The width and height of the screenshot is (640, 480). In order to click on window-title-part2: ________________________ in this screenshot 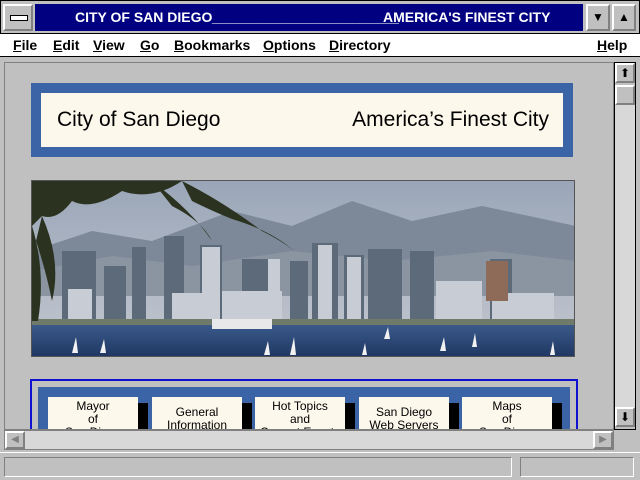, I will do `click(305, 17)`.